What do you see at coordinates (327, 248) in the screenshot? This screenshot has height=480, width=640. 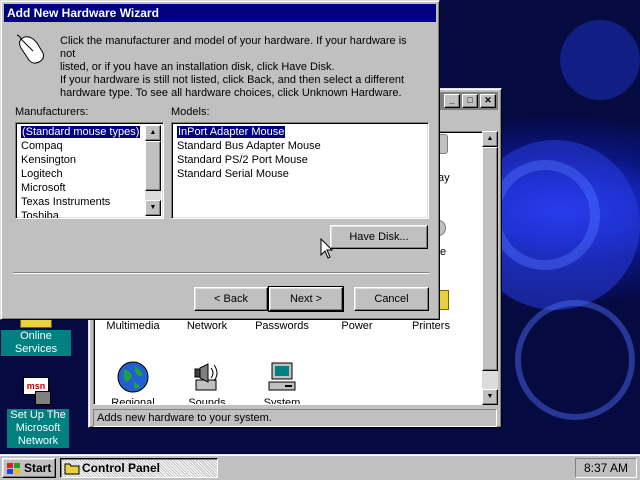 I see `mouse-cursor-icon` at bounding box center [327, 248].